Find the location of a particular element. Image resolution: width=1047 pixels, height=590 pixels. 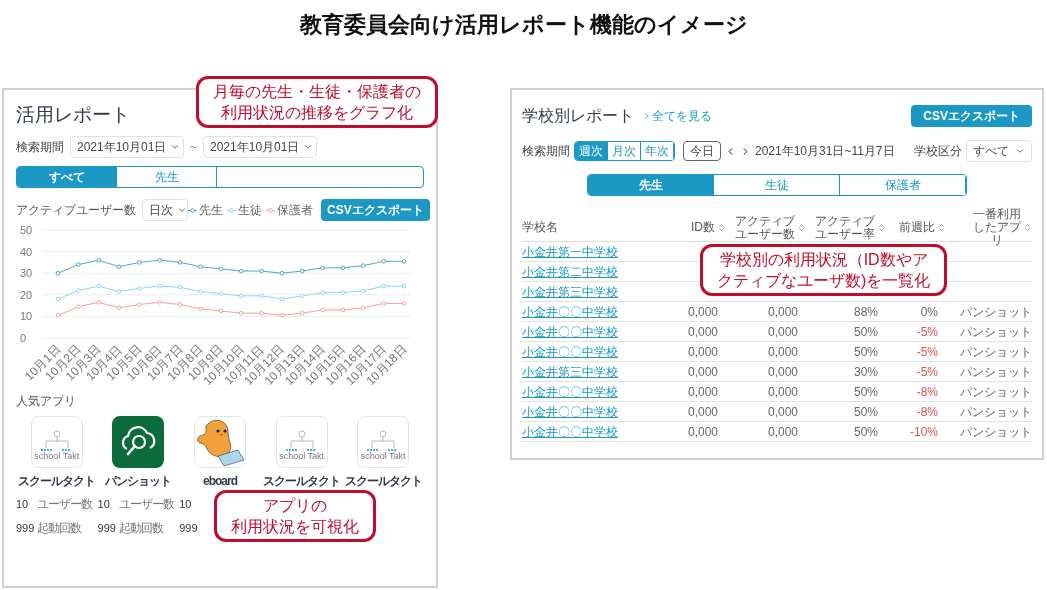

stat-label: 起動回数 is located at coordinates (59, 528).